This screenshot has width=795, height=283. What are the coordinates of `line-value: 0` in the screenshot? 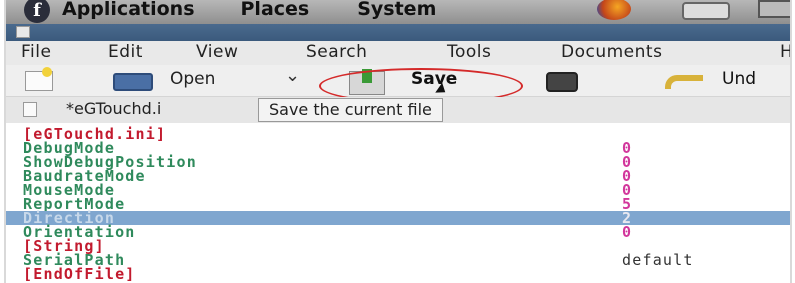 It's located at (627, 232).